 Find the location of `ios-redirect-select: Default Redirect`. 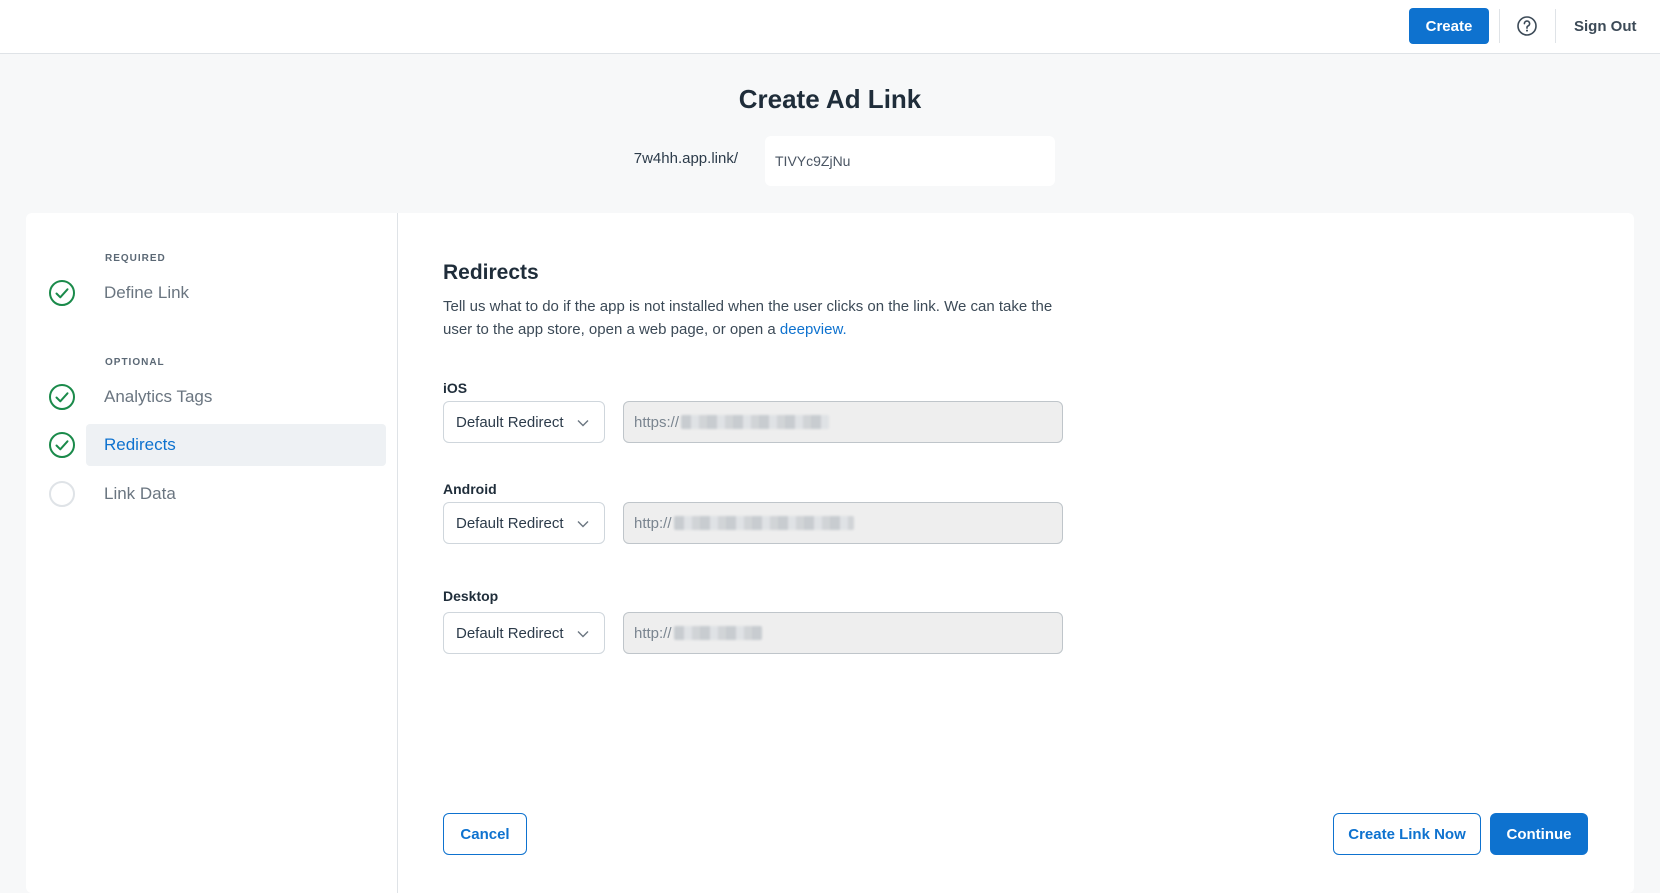

ios-redirect-select: Default Redirect is located at coordinates (524, 422).